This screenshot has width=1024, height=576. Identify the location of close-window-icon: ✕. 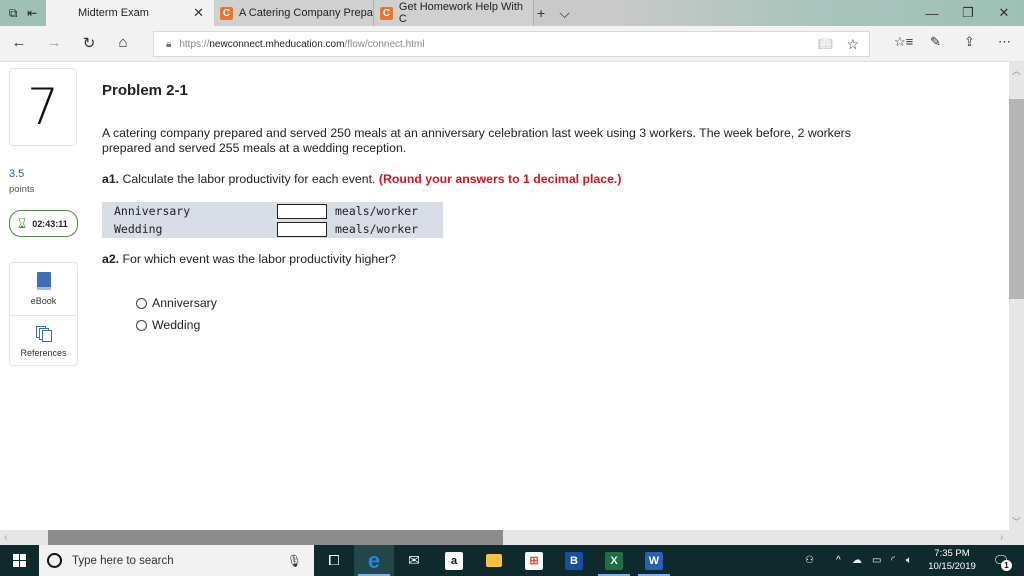
(1004, 13).